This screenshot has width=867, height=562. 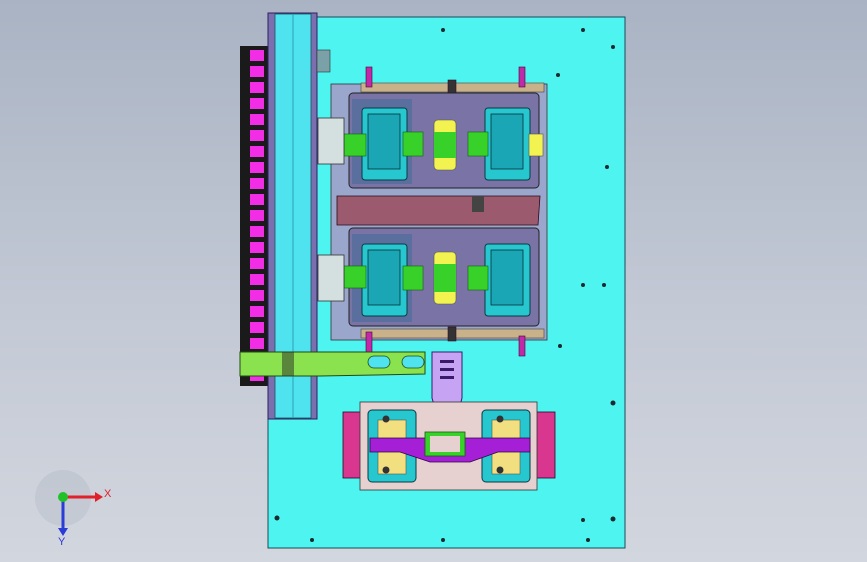 What do you see at coordinates (449, 446) in the screenshot?
I see `gripper-fixture-icon` at bounding box center [449, 446].